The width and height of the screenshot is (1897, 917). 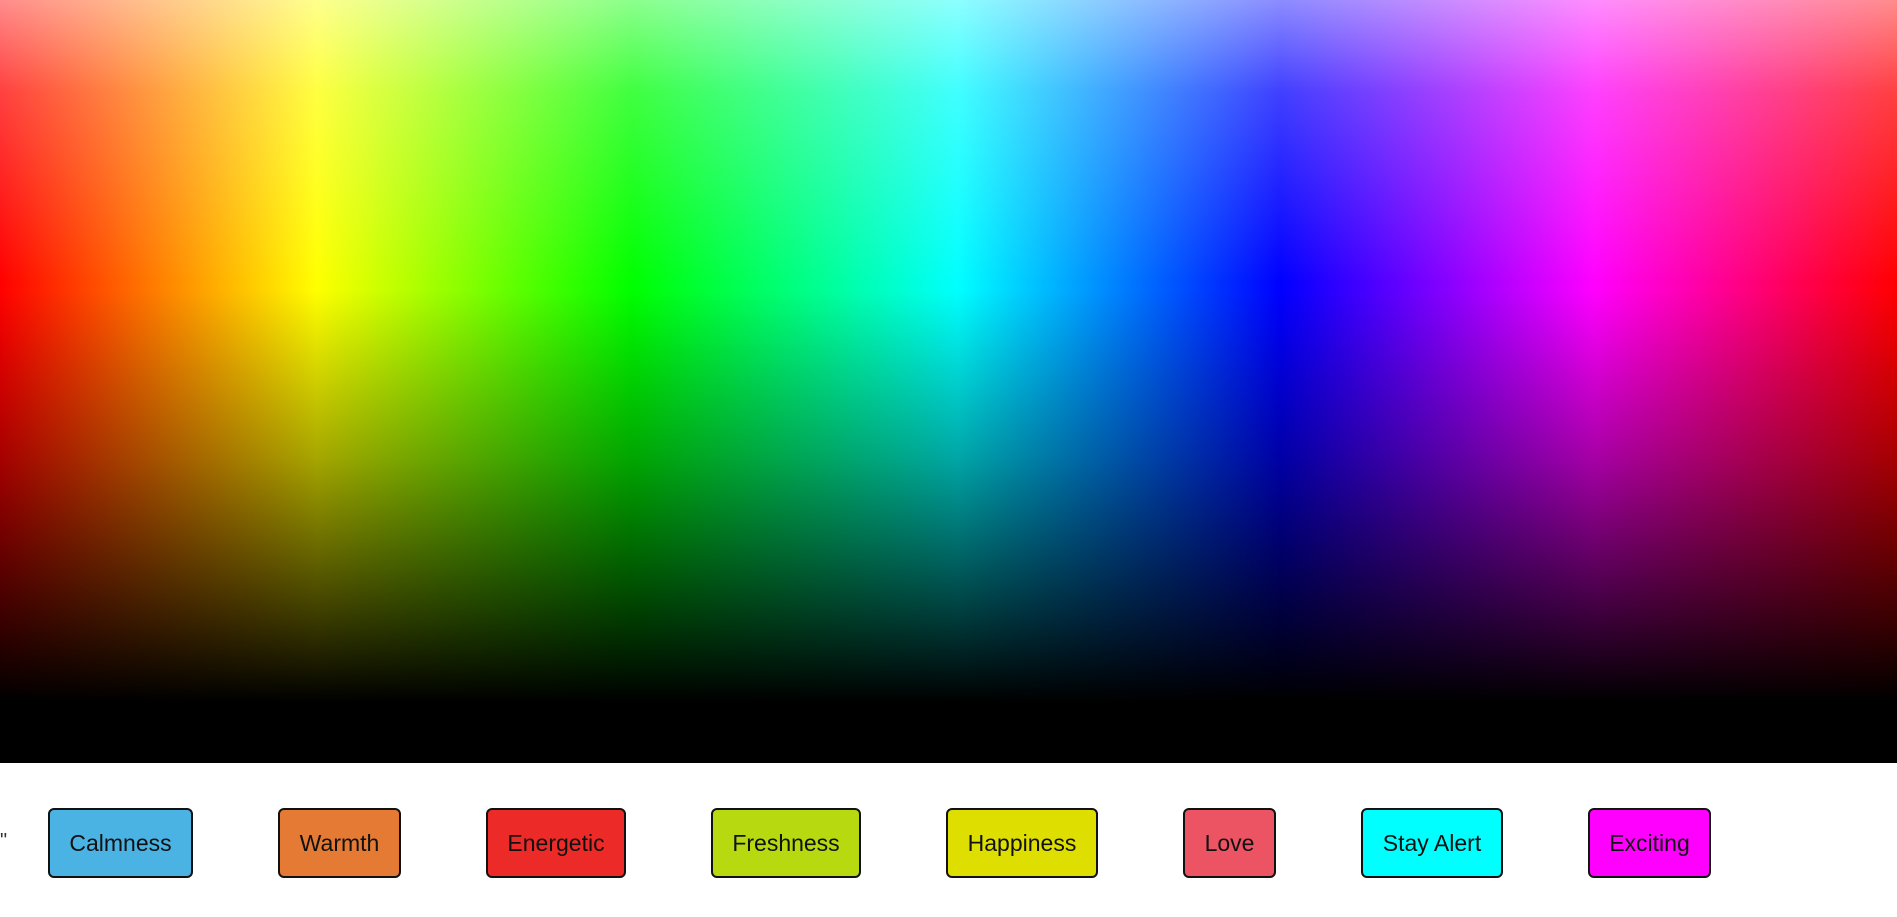 What do you see at coordinates (1649, 843) in the screenshot?
I see `mood-button-exciting: Exciting` at bounding box center [1649, 843].